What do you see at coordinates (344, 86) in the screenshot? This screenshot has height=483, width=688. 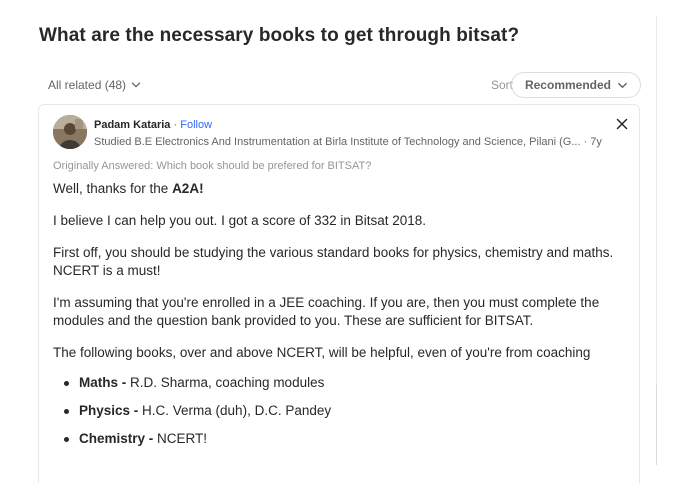 I see `filter-row: All related (48) Sort Recommended` at bounding box center [344, 86].